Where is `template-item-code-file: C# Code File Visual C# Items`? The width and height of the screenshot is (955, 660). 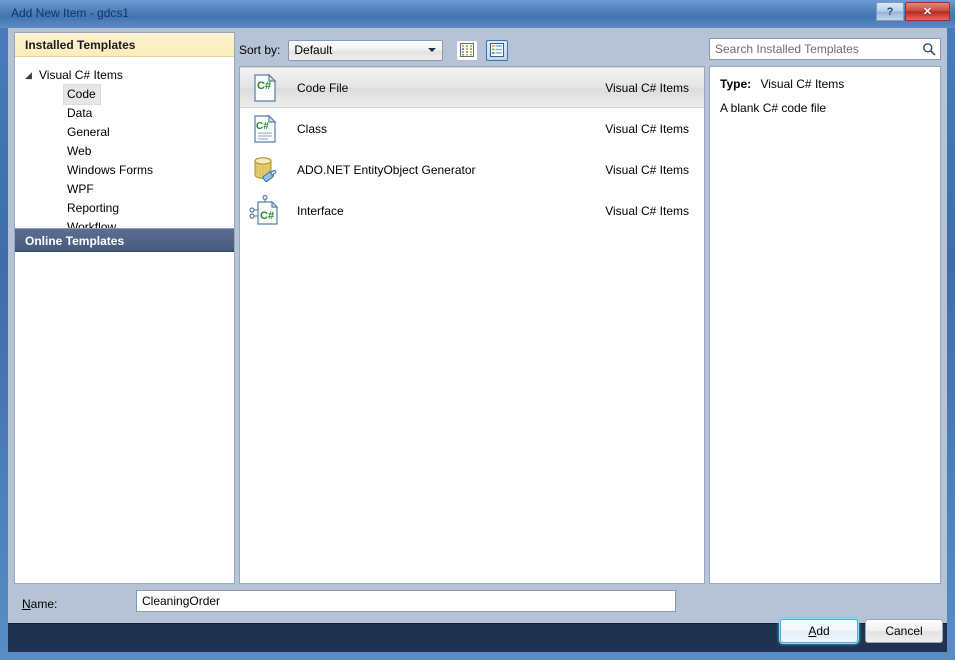 template-item-code-file: C# Code File Visual C# Items is located at coordinates (472, 87).